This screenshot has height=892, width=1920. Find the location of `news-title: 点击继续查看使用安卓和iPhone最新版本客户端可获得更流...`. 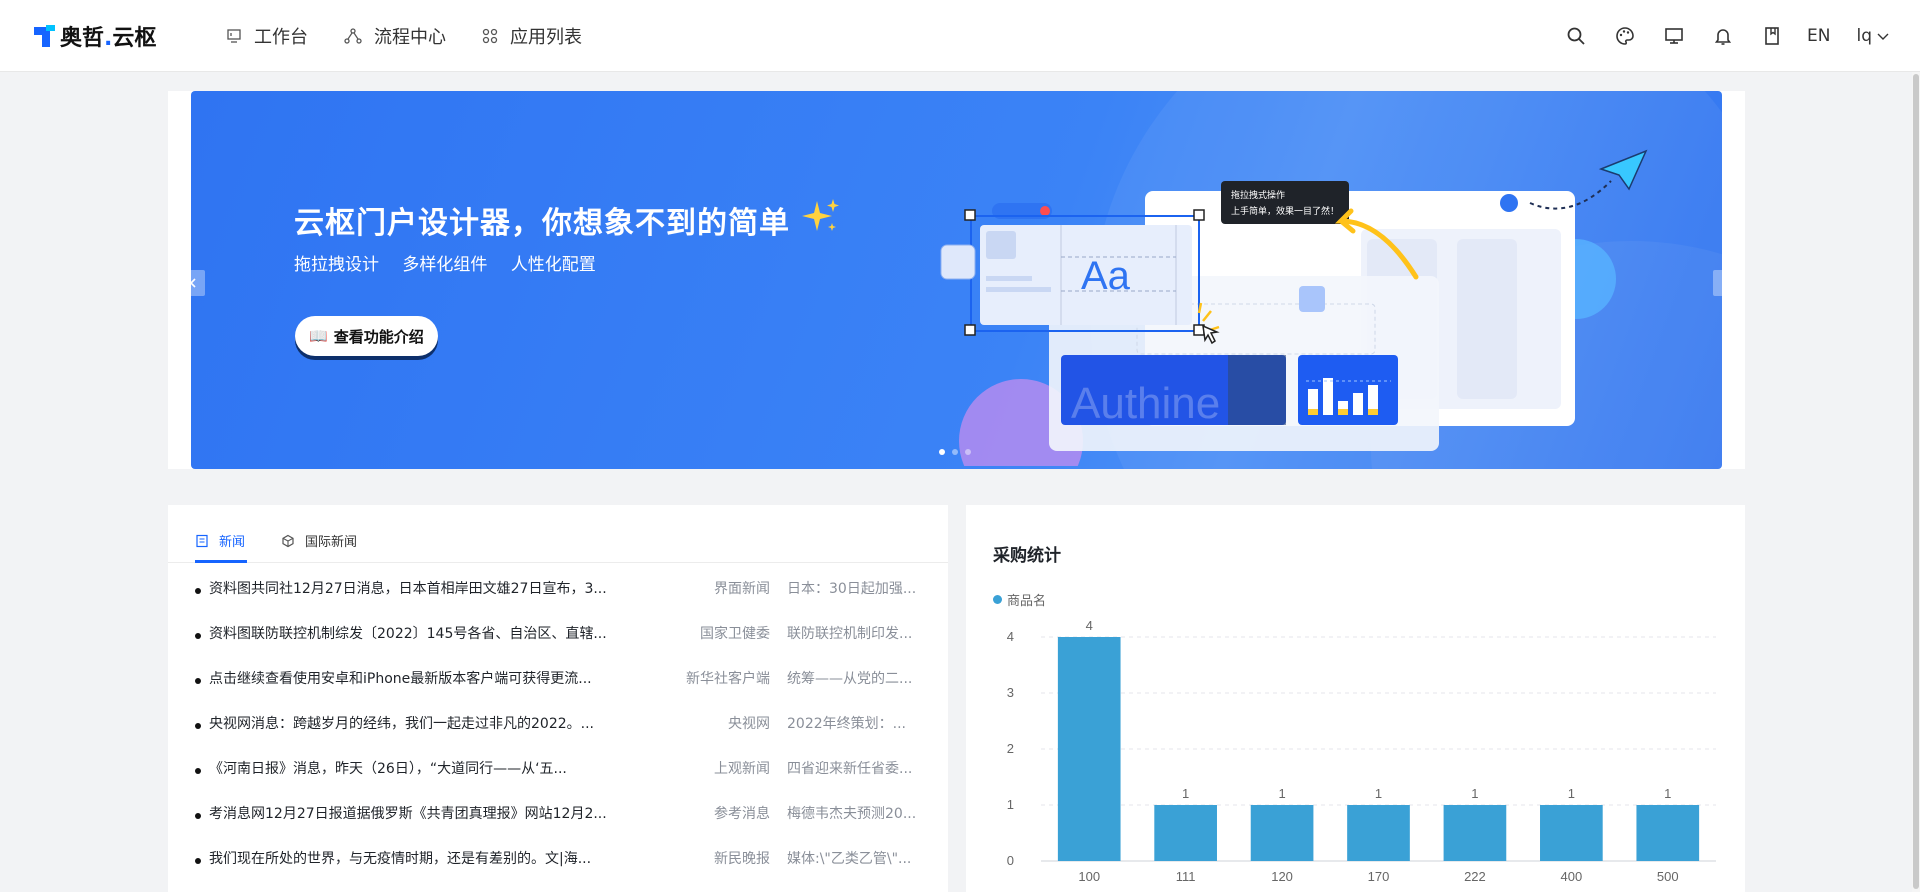

news-title: 点击继续查看使用安卓和iPhone最新版本客户端可获得更流... is located at coordinates (400, 679).